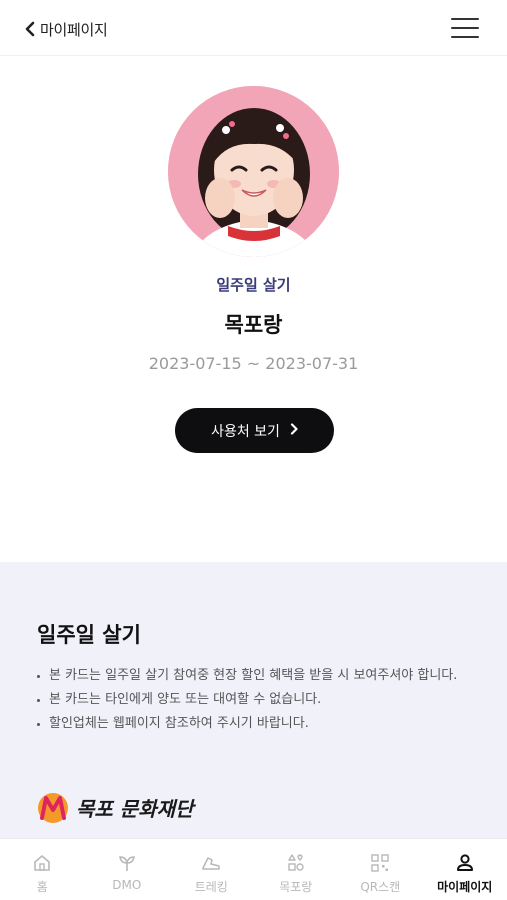  I want to click on view-places-button: 사용처 보기, so click(254, 430).